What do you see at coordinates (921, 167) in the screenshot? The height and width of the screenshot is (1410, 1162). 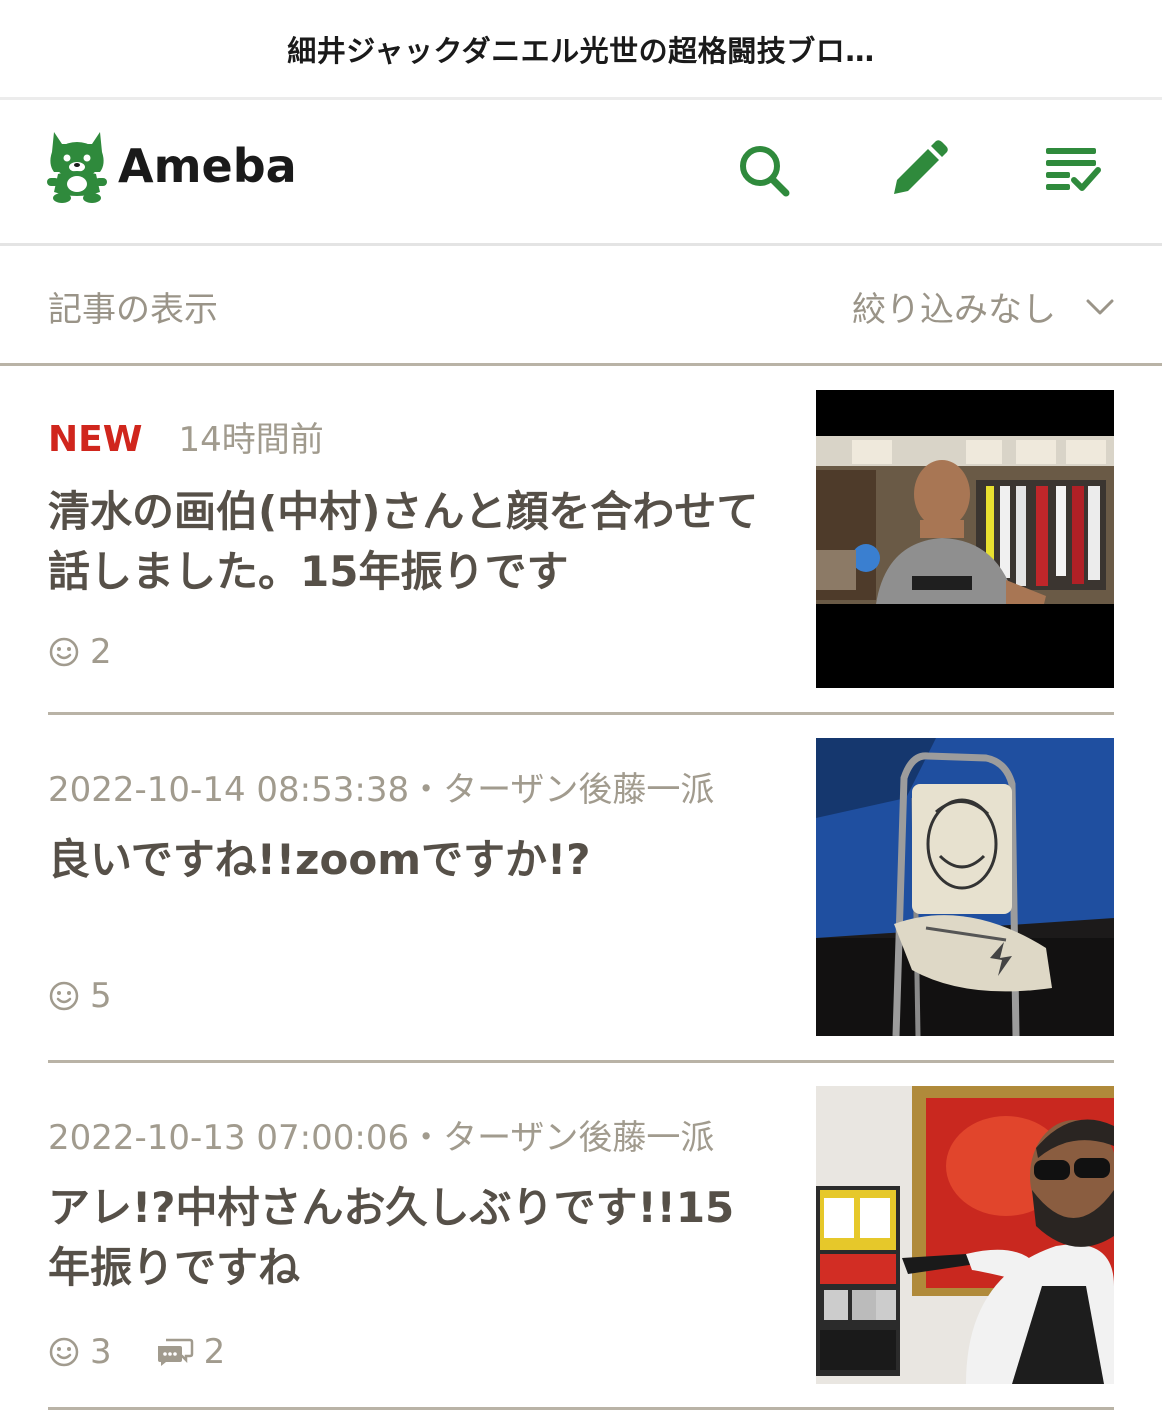 I see `pencil-icon` at bounding box center [921, 167].